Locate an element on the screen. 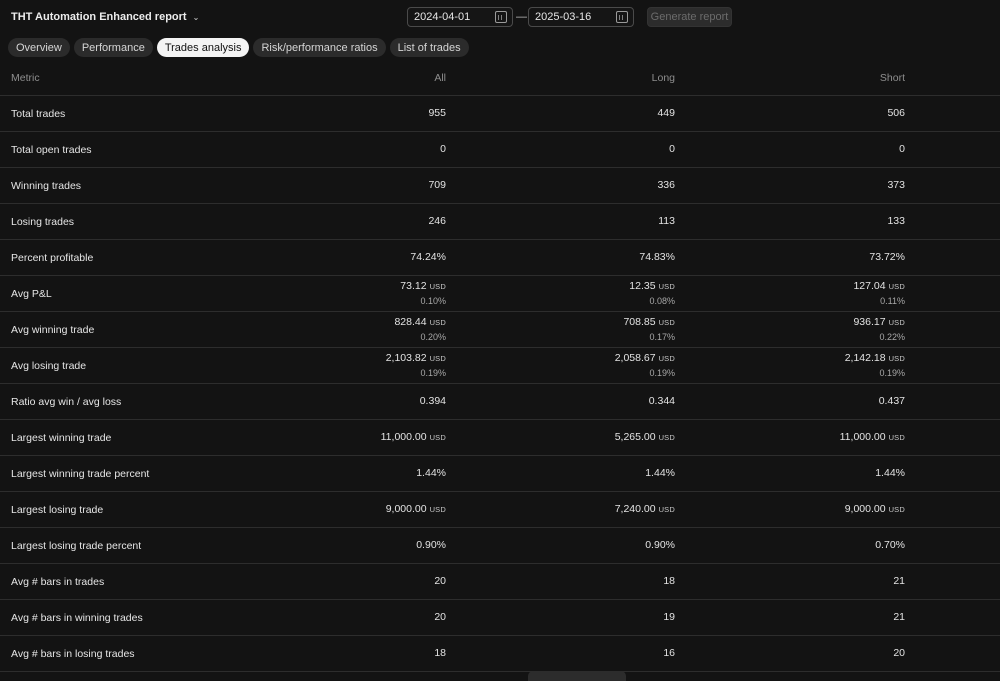 The image size is (1000, 681). tab-performance: Performance is located at coordinates (113, 47).